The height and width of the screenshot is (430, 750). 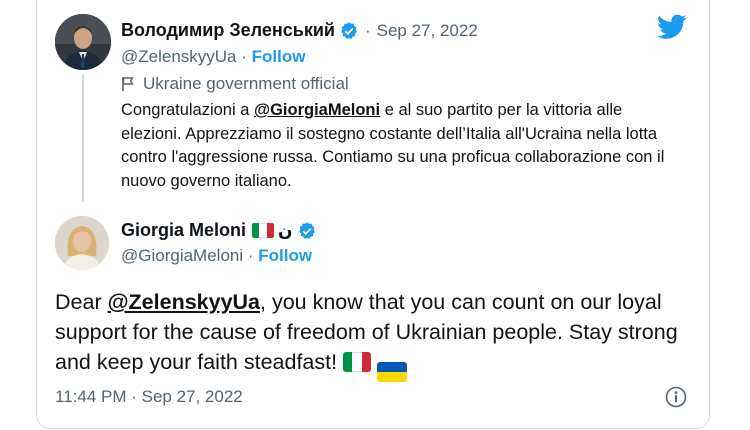 I want to click on author-name: Володимир Зеленський, so click(x=228, y=30).